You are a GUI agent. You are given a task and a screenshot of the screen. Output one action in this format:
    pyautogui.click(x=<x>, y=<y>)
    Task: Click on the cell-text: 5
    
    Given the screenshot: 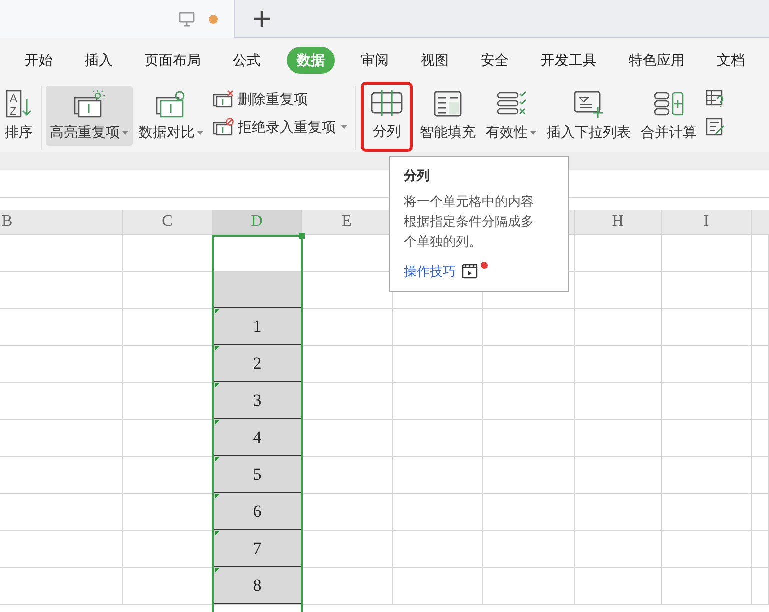 What is the action you would take?
    pyautogui.click(x=257, y=475)
    